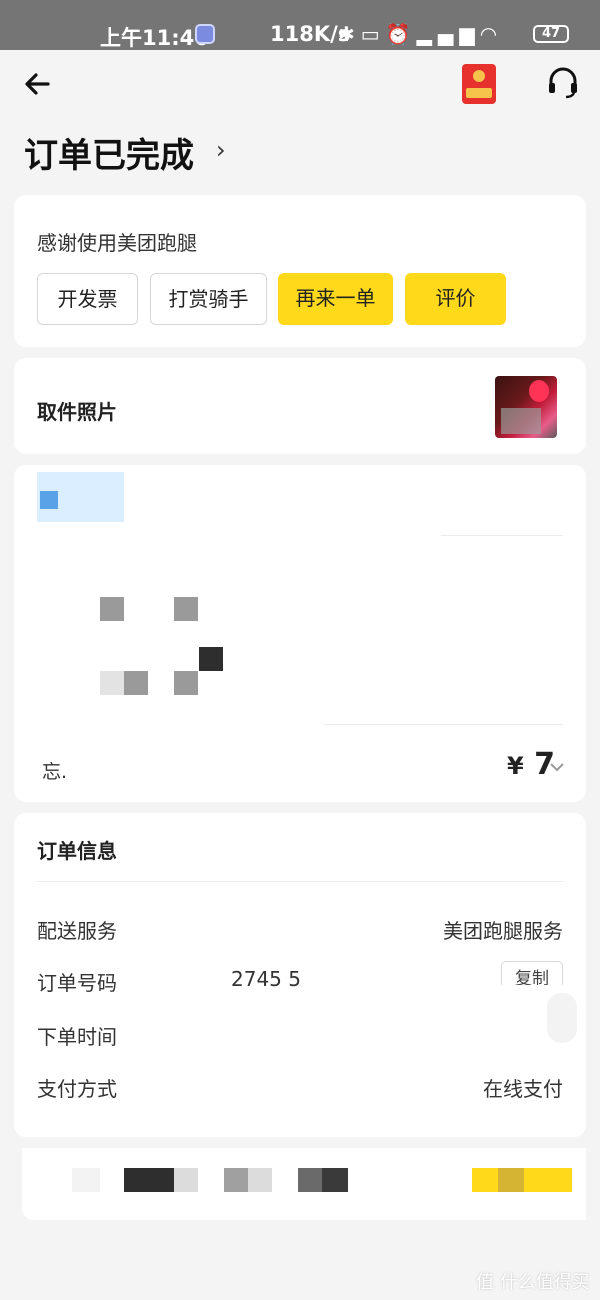 The image size is (600, 1300). I want to click on status-time: 上午11:46, so click(154, 38).